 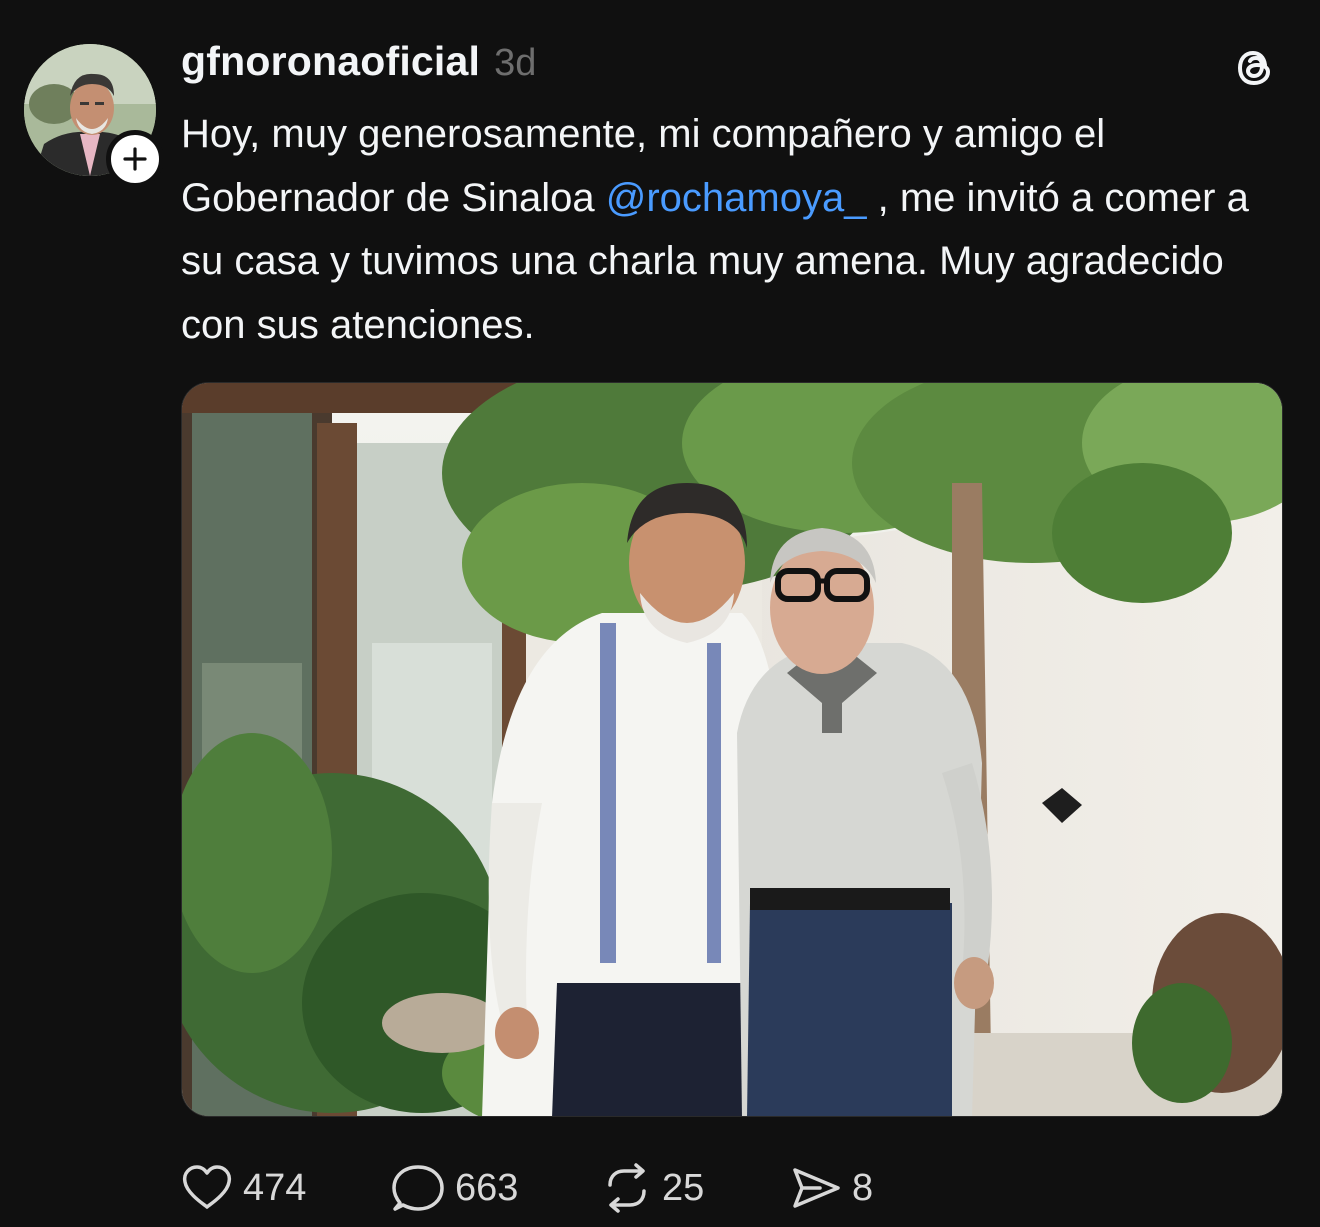 I want to click on post-header: gfnoronaoficial 3d, so click(x=358, y=61).